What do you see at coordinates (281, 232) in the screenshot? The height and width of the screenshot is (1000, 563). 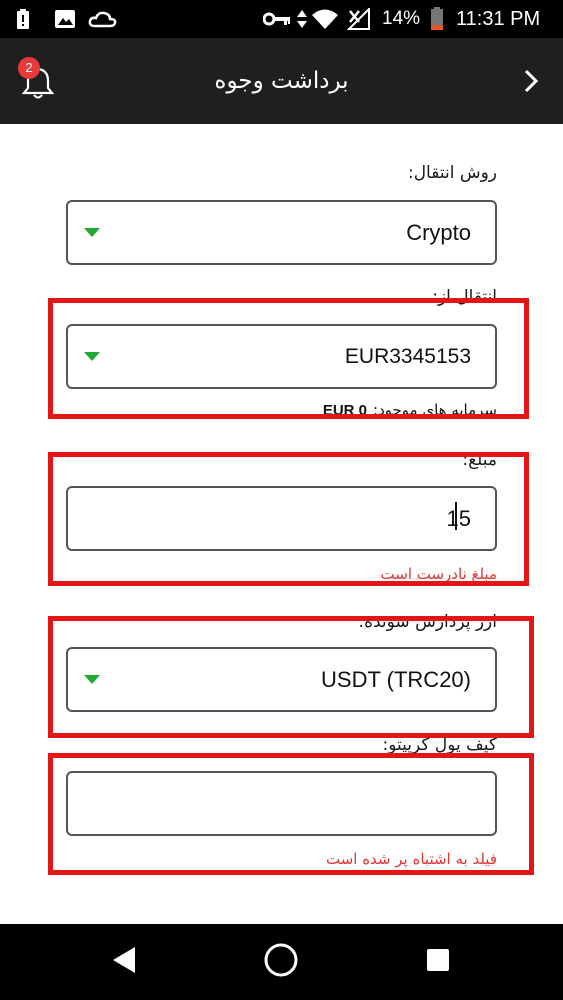 I see `transfer-method-select: Crypto` at bounding box center [281, 232].